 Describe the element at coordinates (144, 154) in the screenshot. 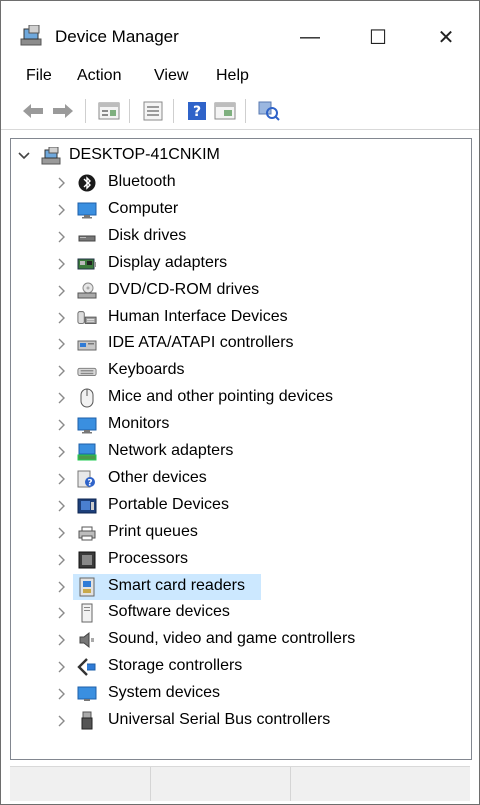

I see `tree-root-label: DESKTOP-41CNKIM` at that location.